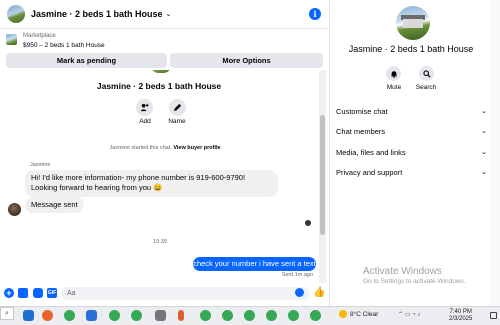 The height and width of the screenshot is (325, 500). I want to click on add-label: Add, so click(145, 121).